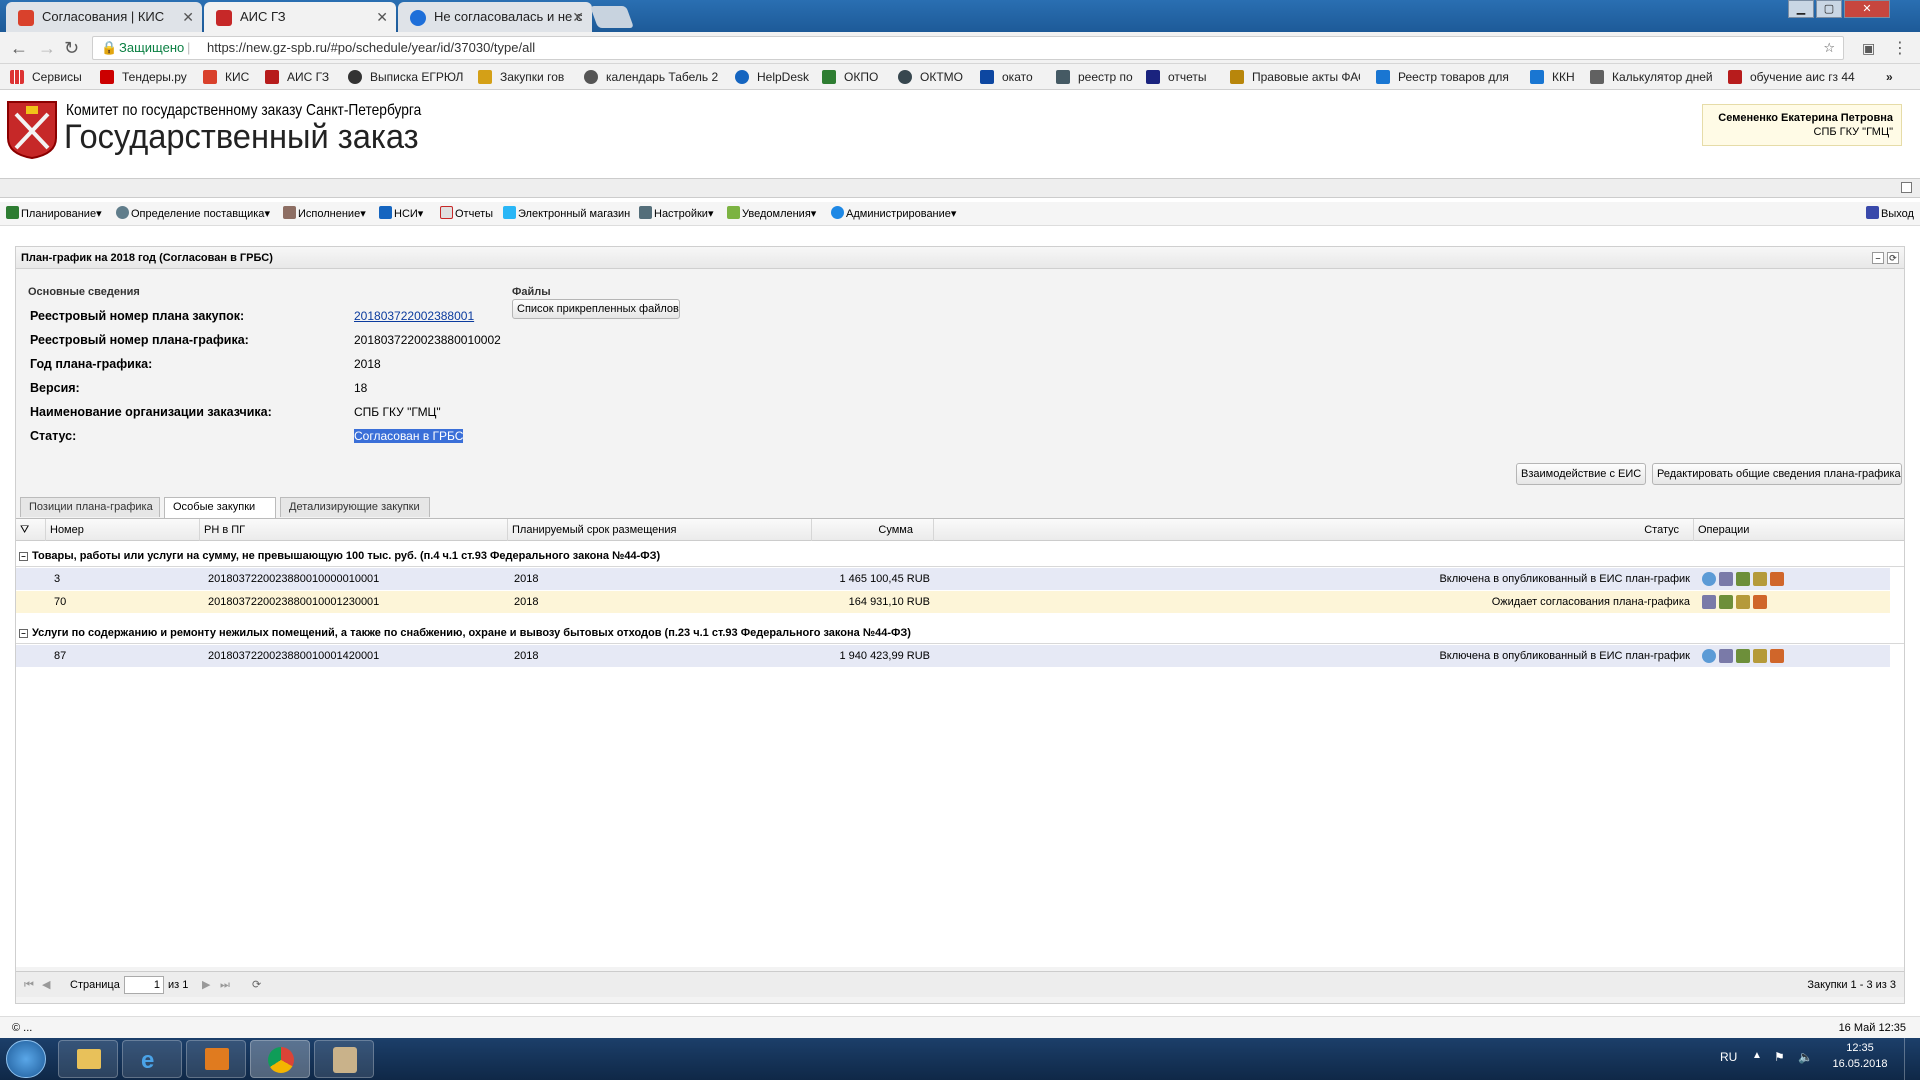  What do you see at coordinates (676, 214) in the screenshot?
I see `menu-settings: Настройки▾` at bounding box center [676, 214].